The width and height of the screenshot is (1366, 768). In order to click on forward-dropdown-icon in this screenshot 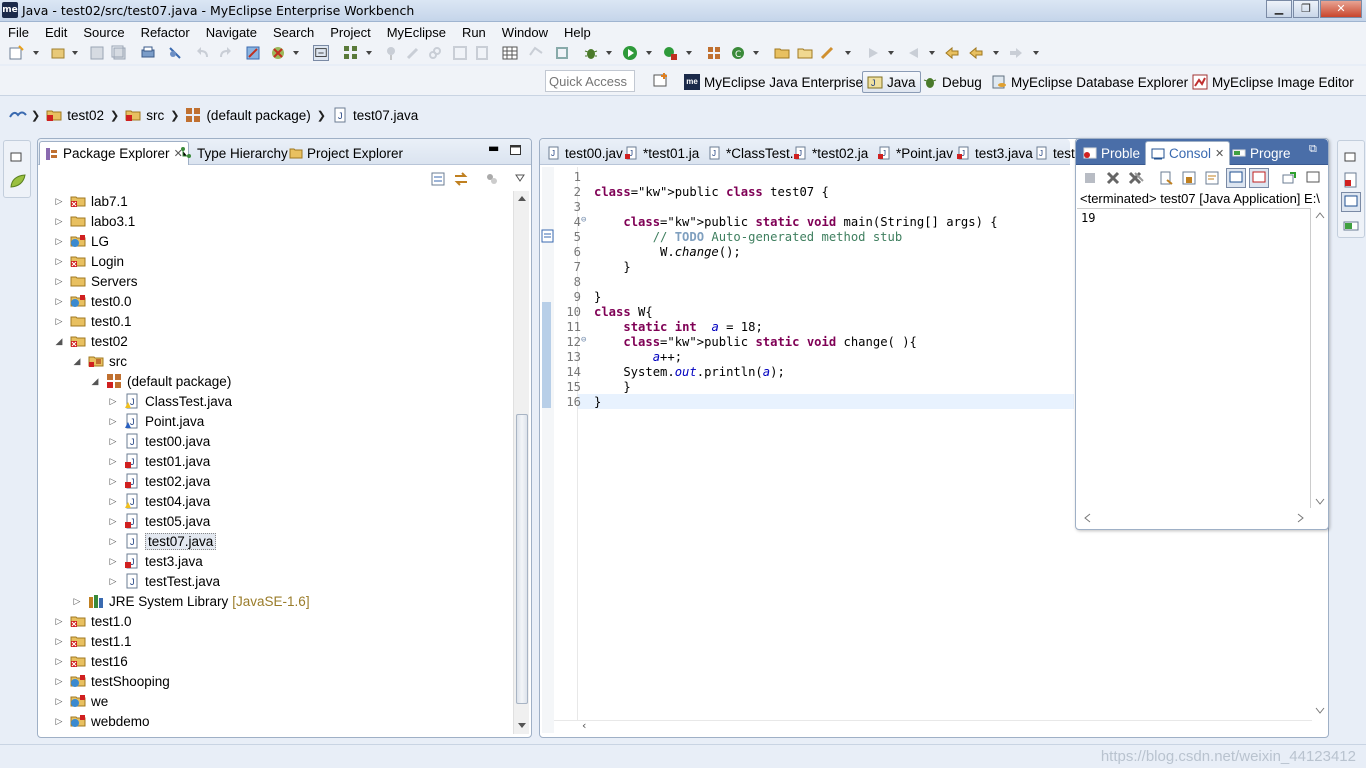, I will do `click(1036, 53)`.